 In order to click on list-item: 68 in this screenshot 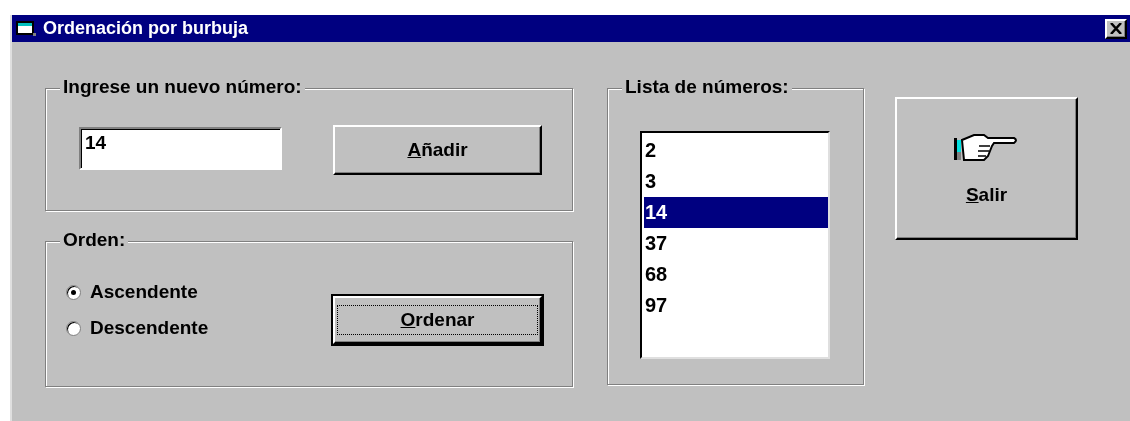, I will do `click(736, 274)`.